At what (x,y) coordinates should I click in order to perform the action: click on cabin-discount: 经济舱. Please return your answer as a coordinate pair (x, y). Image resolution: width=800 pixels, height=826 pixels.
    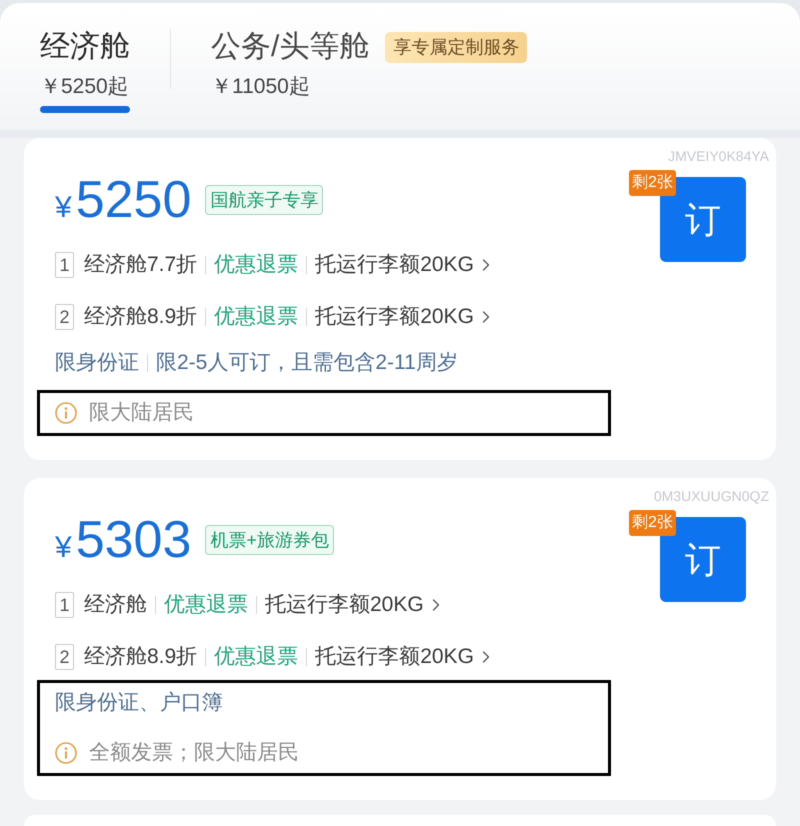
    Looking at the image, I should click on (115, 605).